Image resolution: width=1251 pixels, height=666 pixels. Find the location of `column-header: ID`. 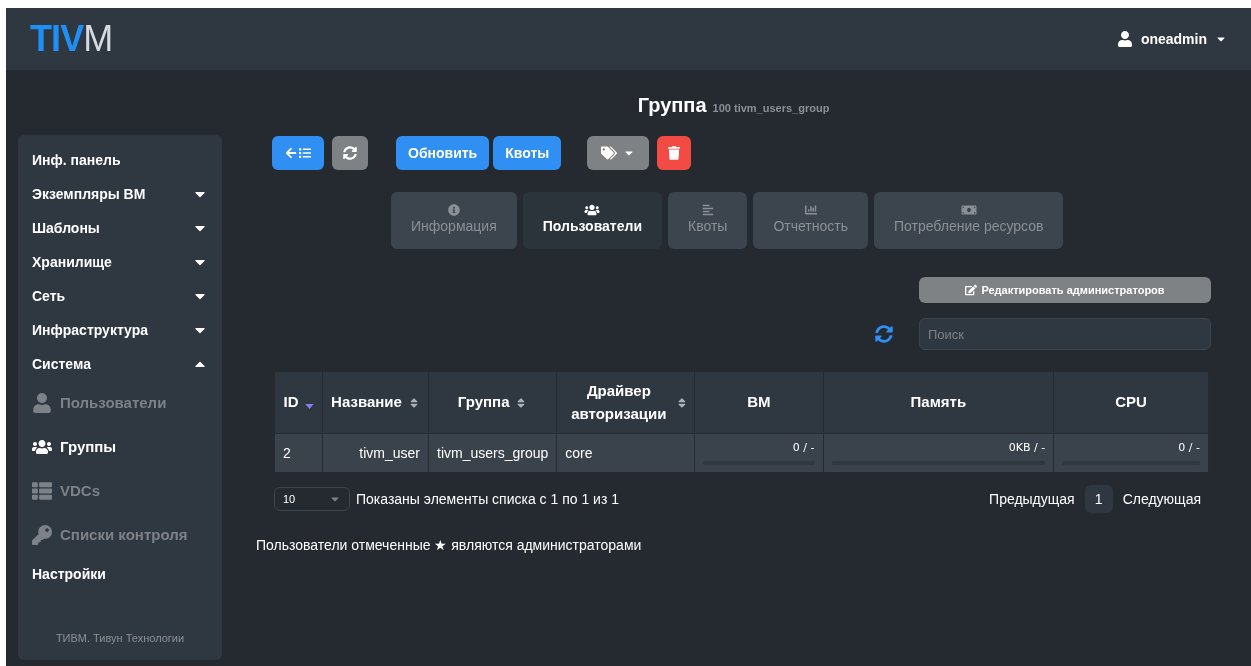

column-header: ID is located at coordinates (298, 402).